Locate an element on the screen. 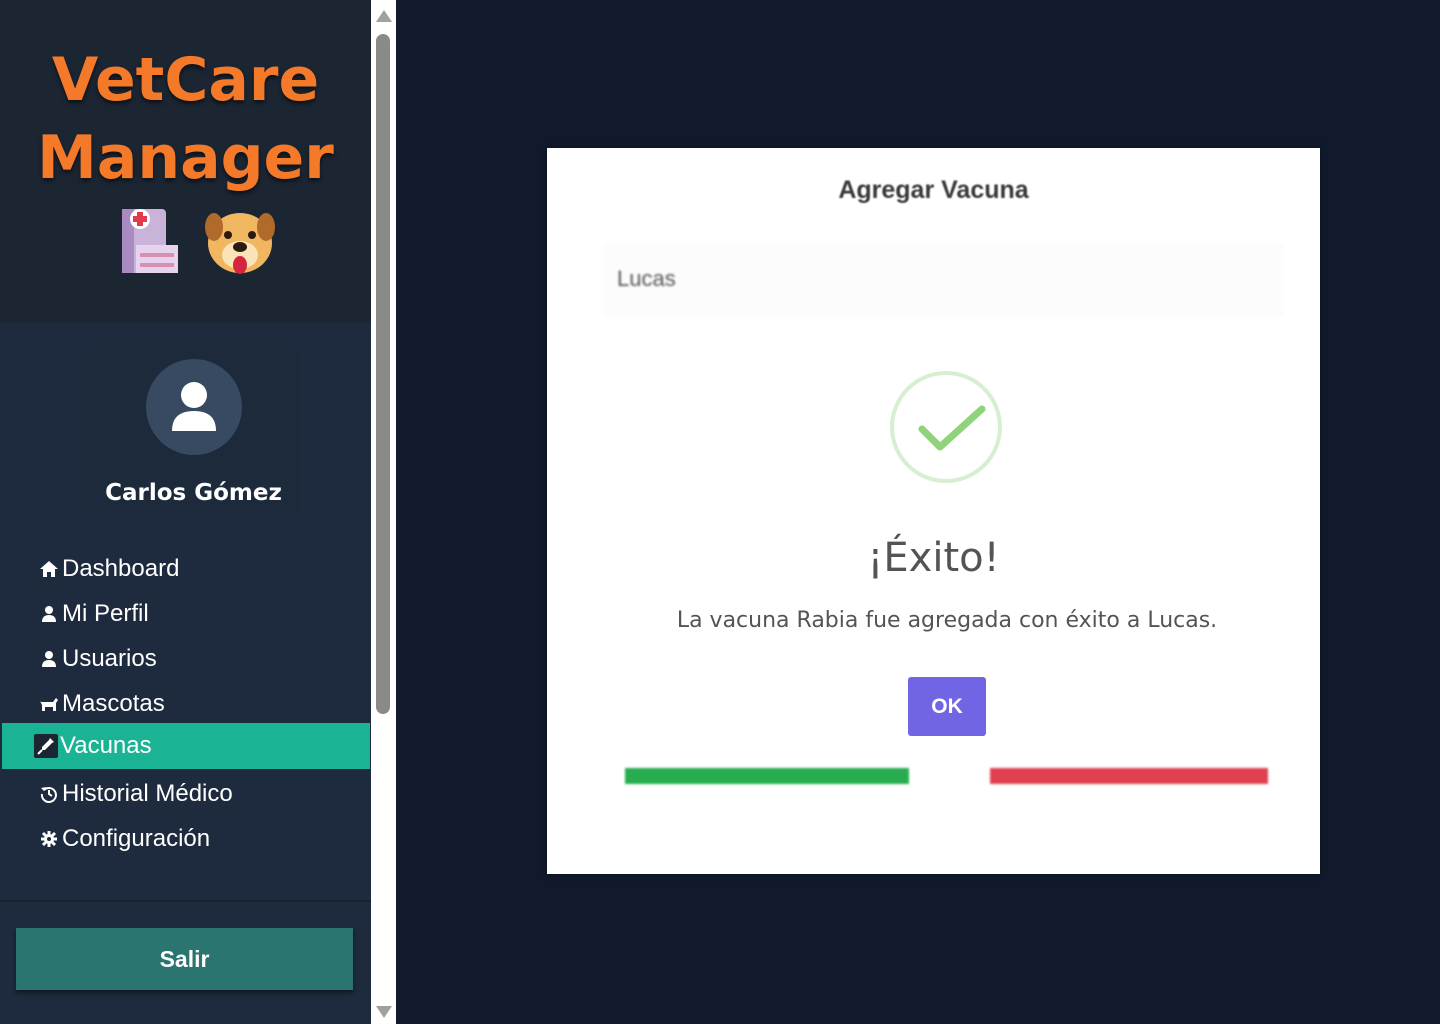 The height and width of the screenshot is (1024, 1440). sidebar-item-label: Usuarios is located at coordinates (109, 658).